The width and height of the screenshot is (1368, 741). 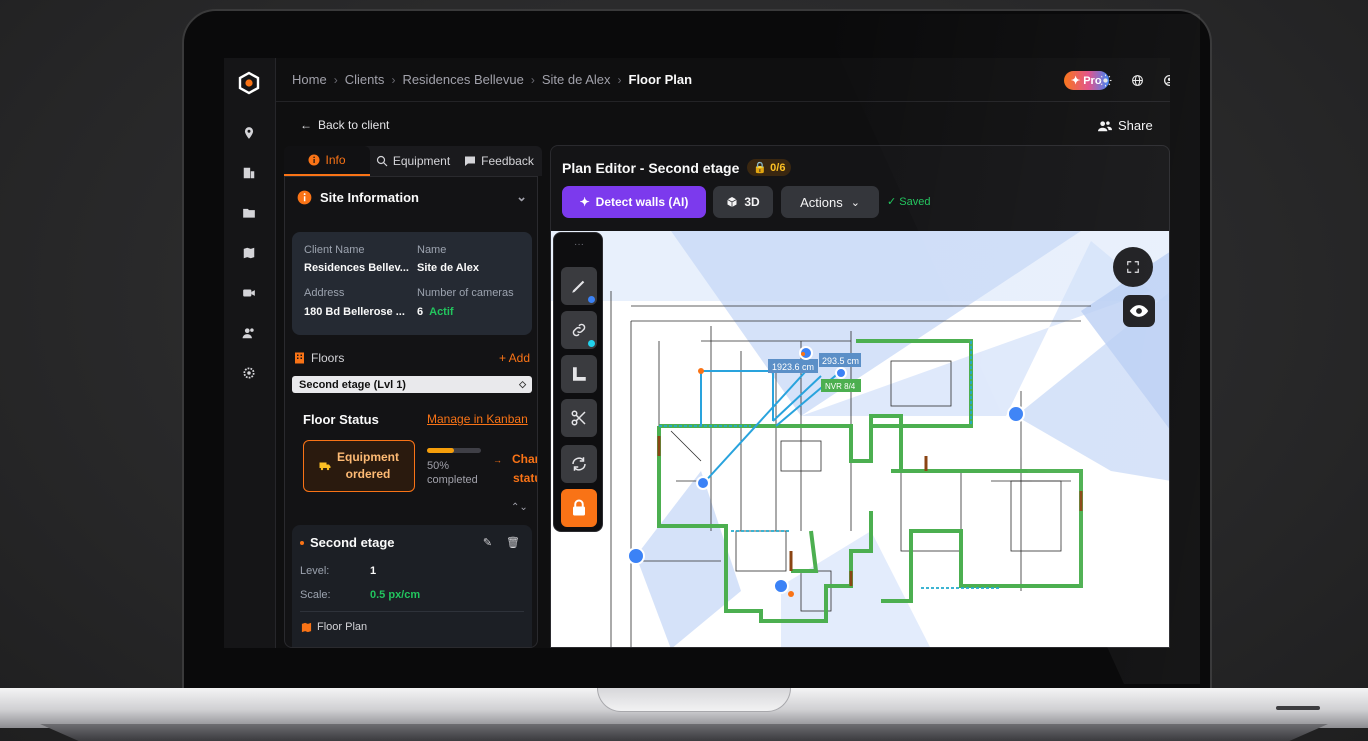 I want to click on location-icon, so click(x=249, y=133).